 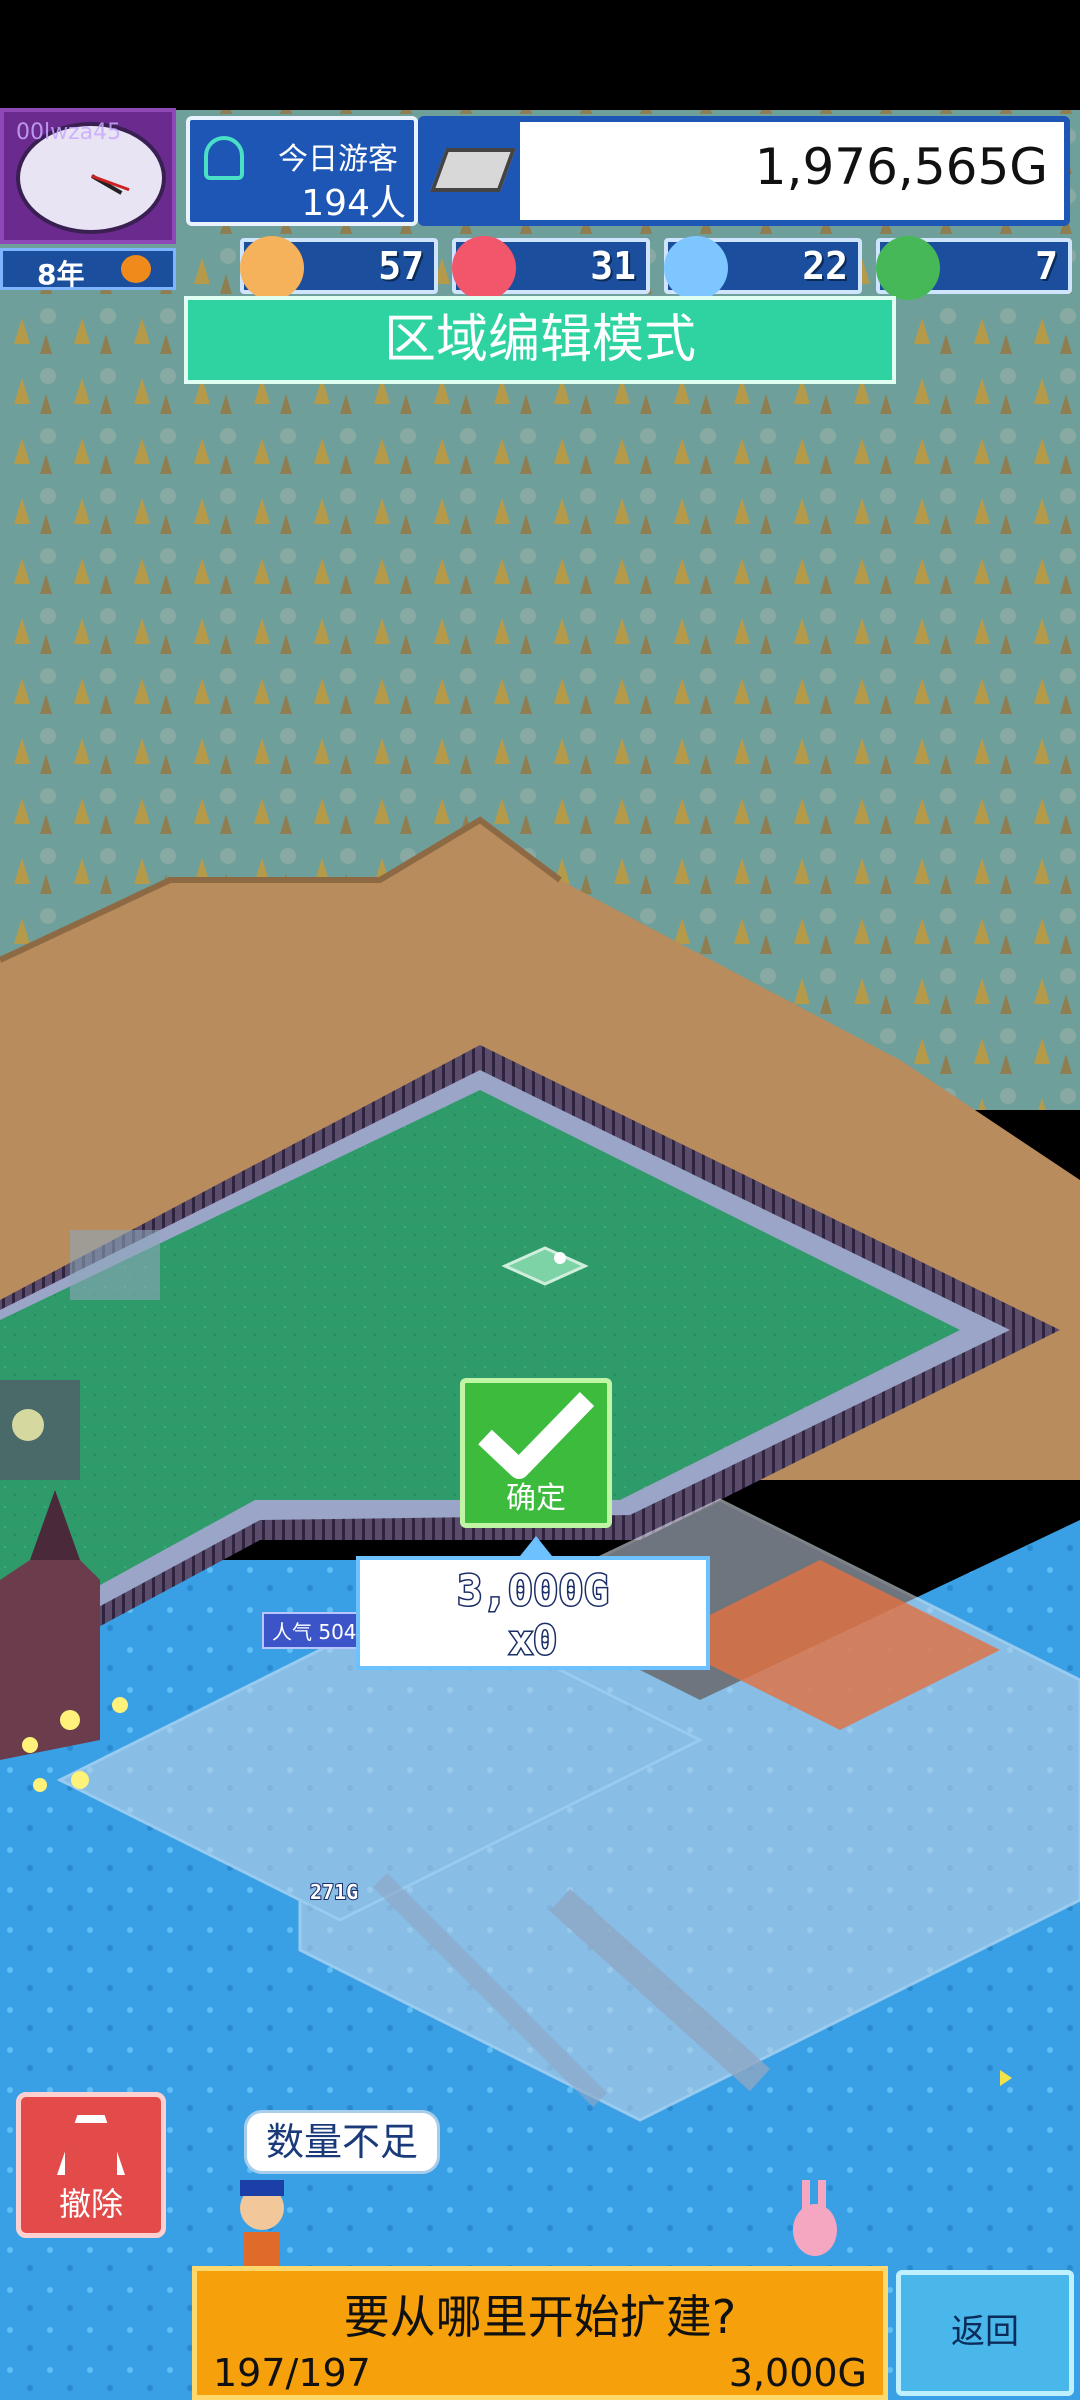 What do you see at coordinates (985, 2333) in the screenshot?
I see `back-button: 返回` at bounding box center [985, 2333].